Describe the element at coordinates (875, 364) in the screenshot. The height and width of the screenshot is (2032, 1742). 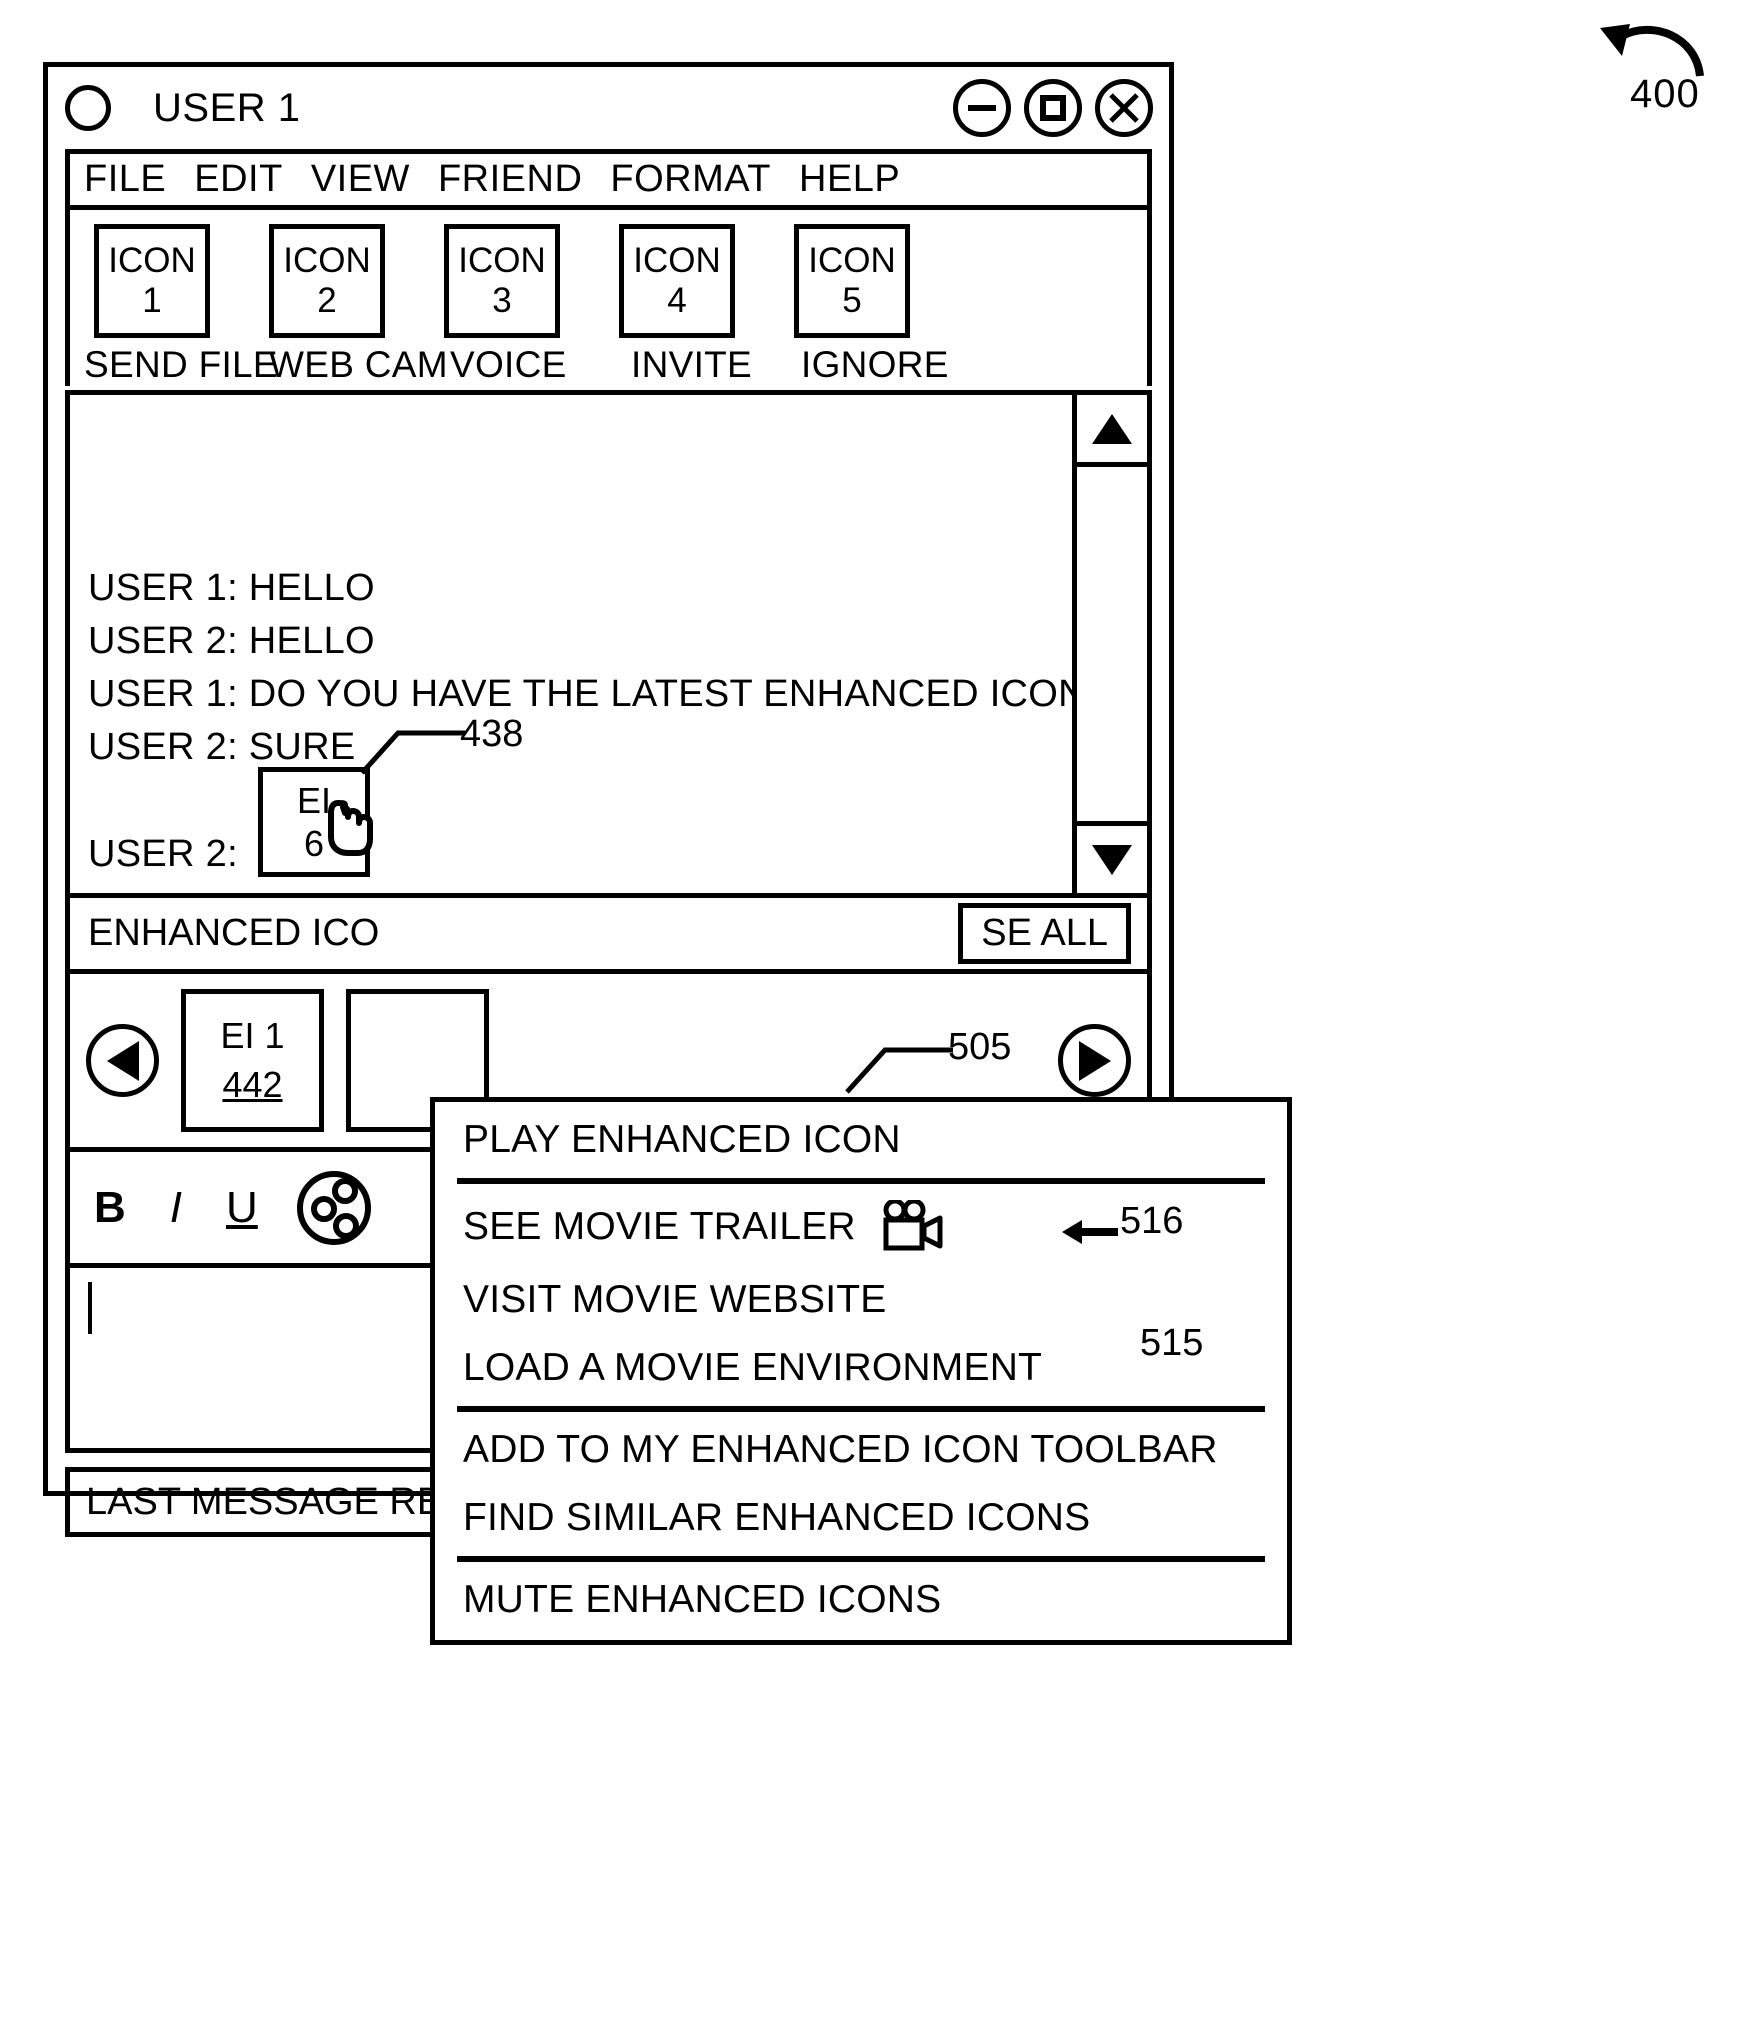
I see `toolbar-label-ignore: IGNORE` at that location.